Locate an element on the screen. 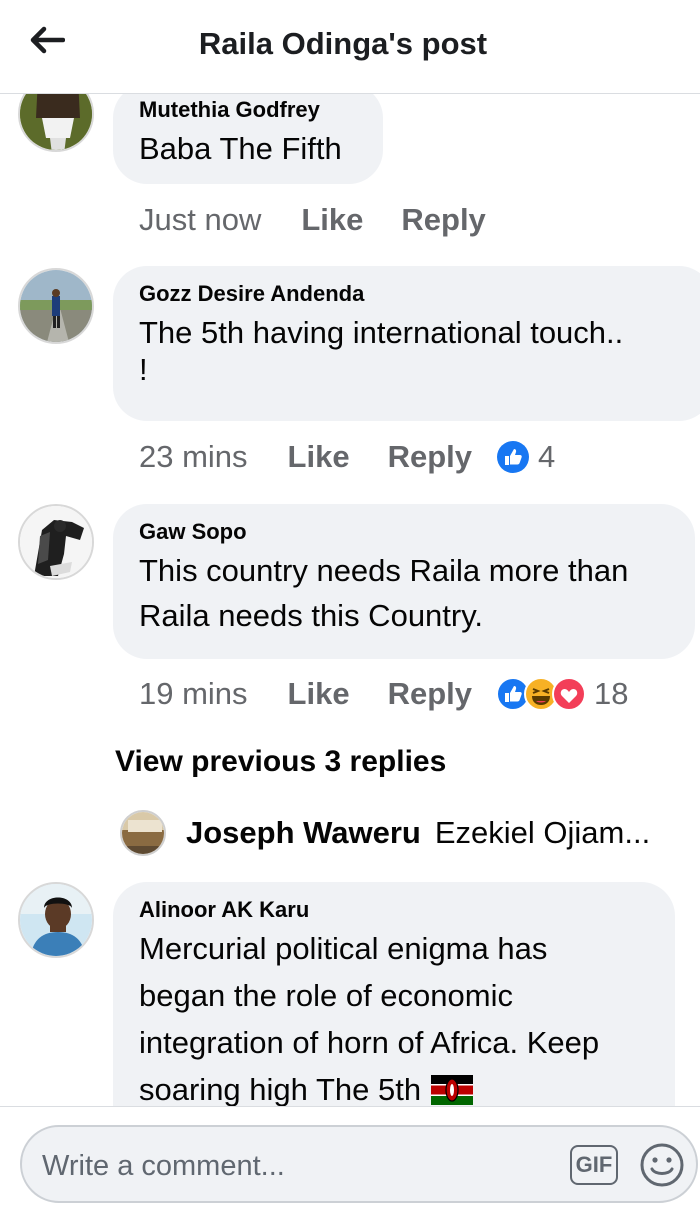 This screenshot has height=1217, width=700. comment-actions: 23 mins Like Reply 4 is located at coordinates (347, 457).